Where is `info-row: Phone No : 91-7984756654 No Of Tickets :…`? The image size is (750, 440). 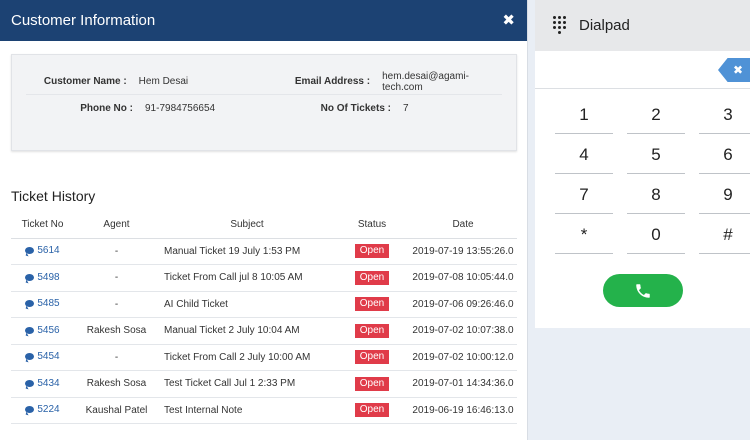 info-row: Phone No : 91-7984756654 No Of Tickets :… is located at coordinates (264, 108).